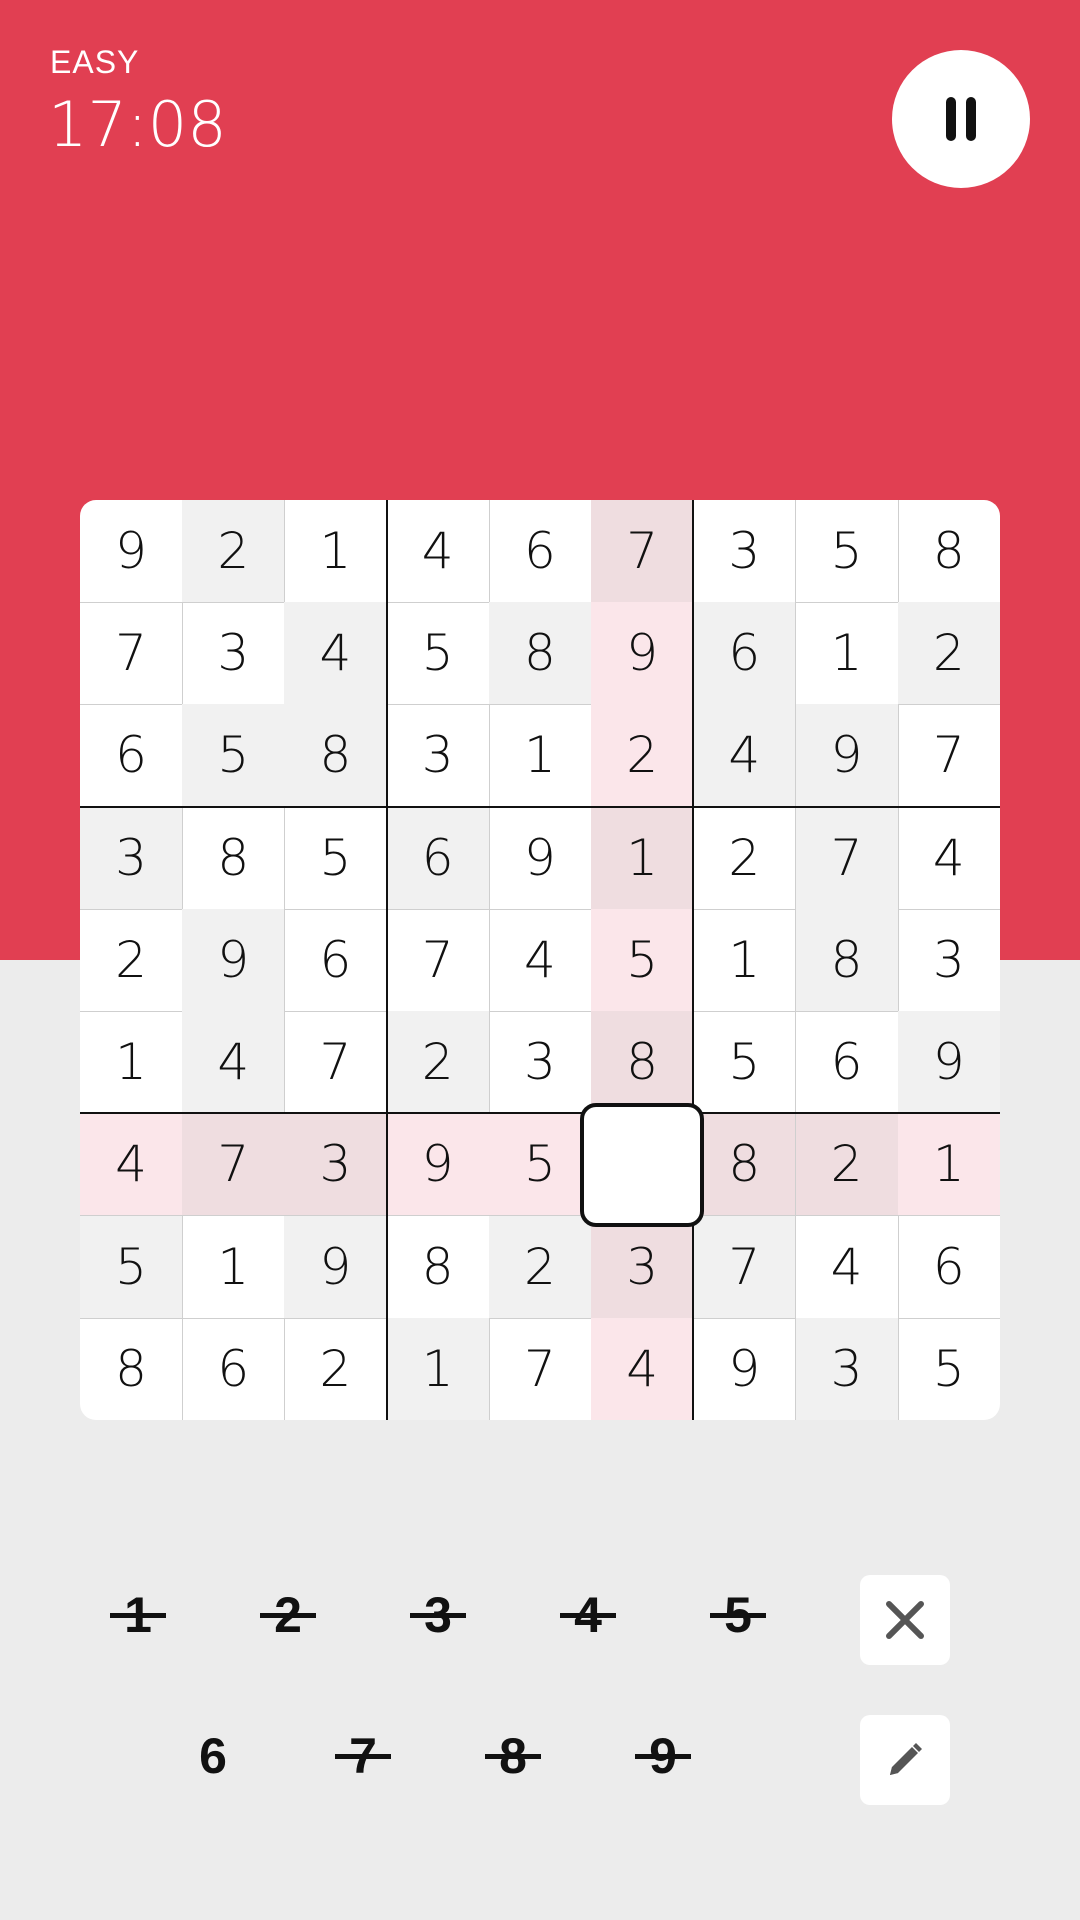 This screenshot has height=1920, width=1080. Describe the element at coordinates (951, 119) in the screenshot. I see `pause-icon` at that location.